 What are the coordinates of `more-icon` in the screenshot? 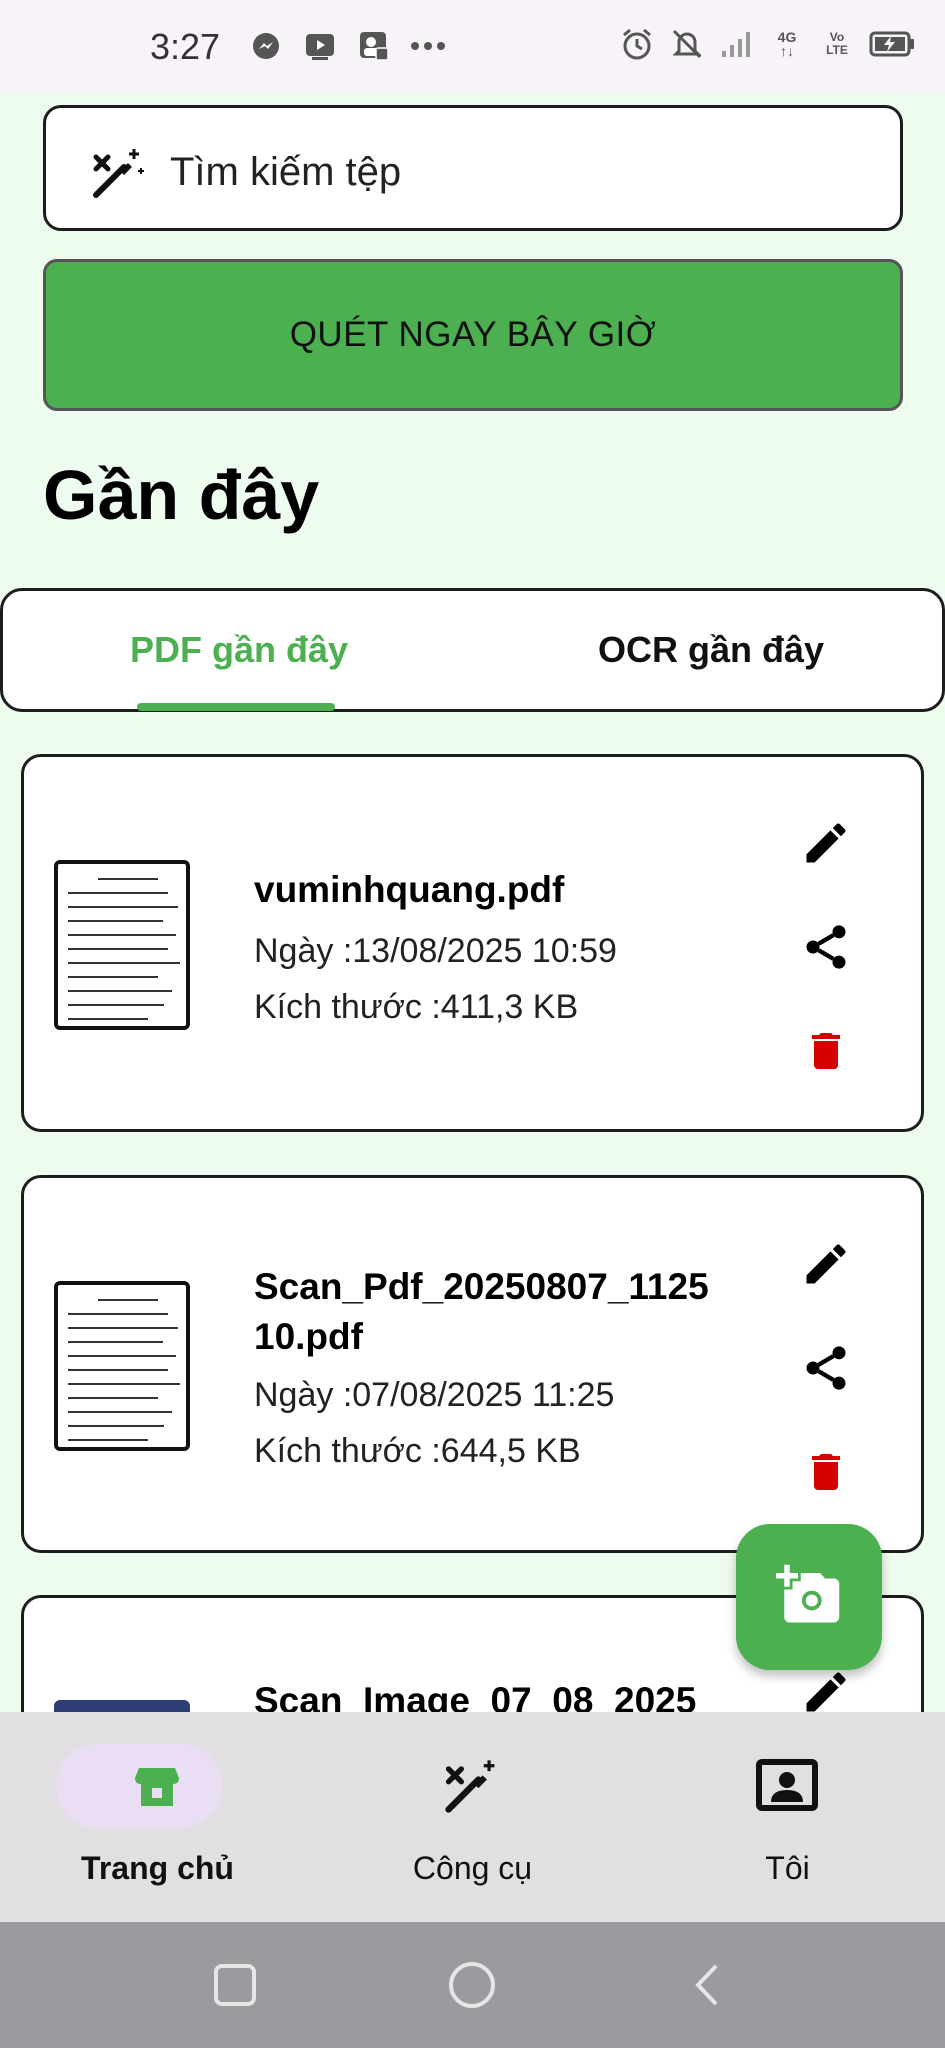 It's located at (428, 46).